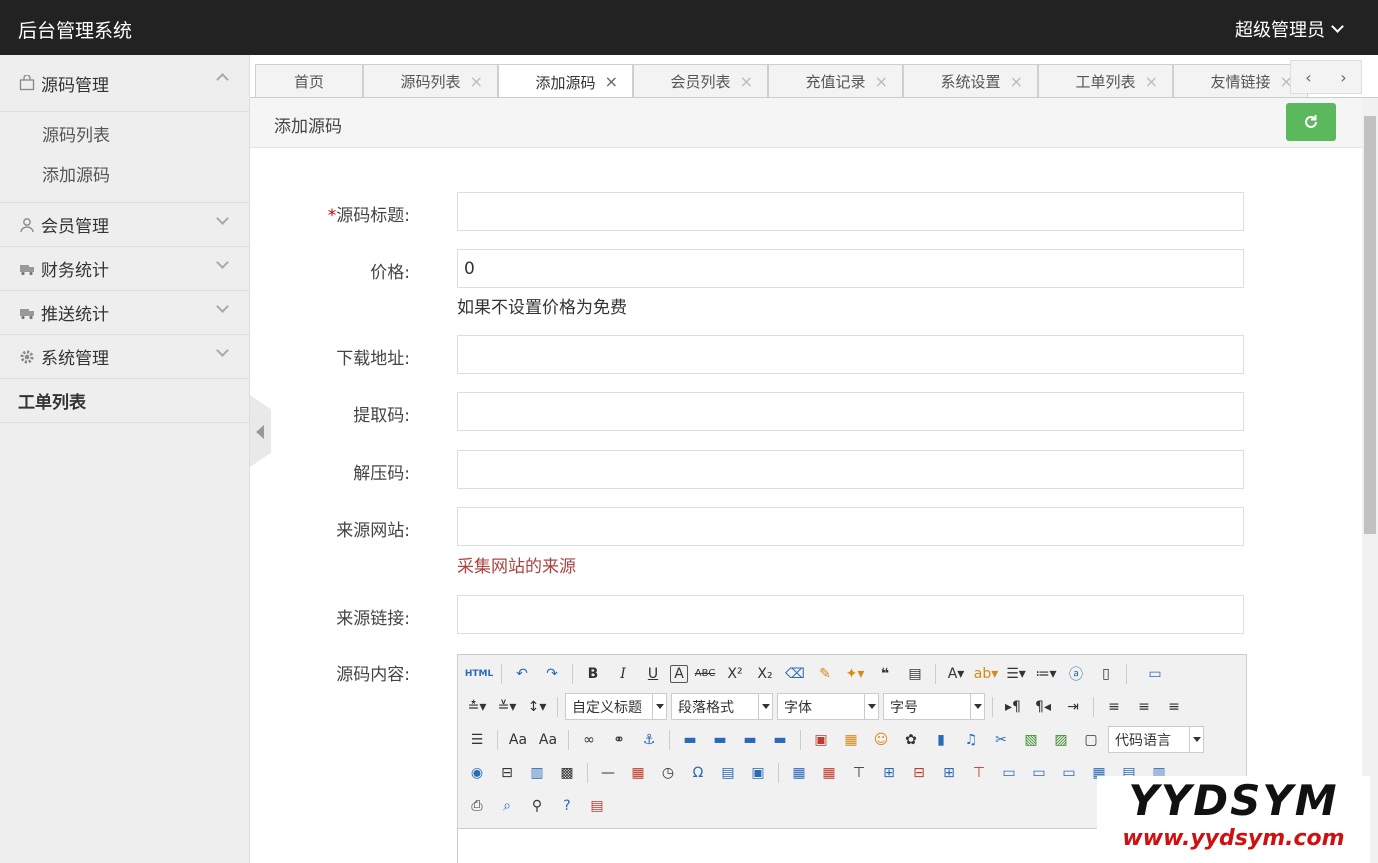  I want to click on horizontal-rule-icon: —, so click(608, 773).